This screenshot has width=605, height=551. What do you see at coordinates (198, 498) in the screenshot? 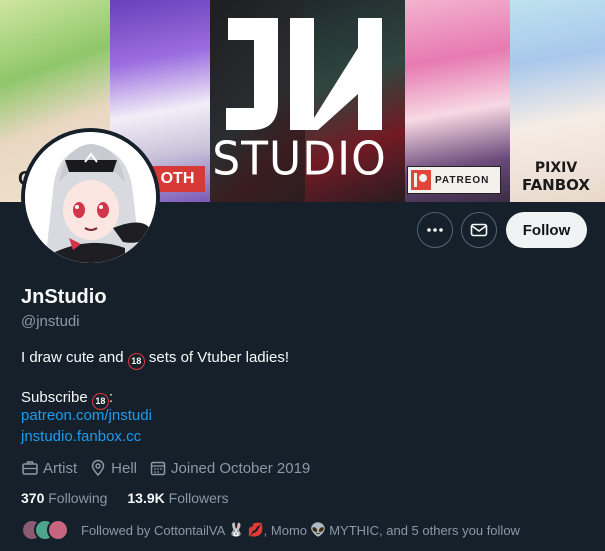
I see `followers-label: Followers` at bounding box center [198, 498].